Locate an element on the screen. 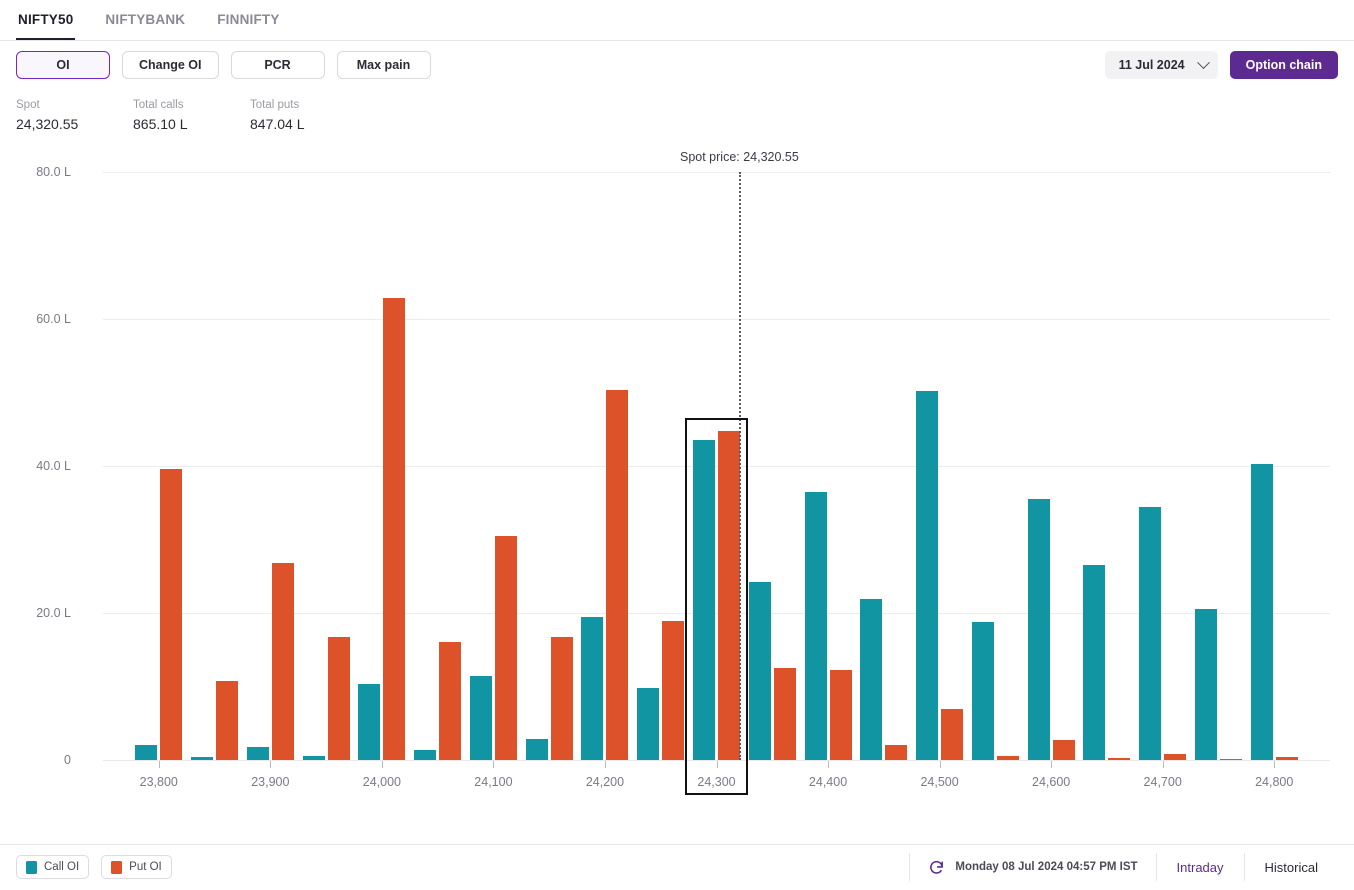 This screenshot has width=1354, height=890. mode-label: Change OI is located at coordinates (170, 65).